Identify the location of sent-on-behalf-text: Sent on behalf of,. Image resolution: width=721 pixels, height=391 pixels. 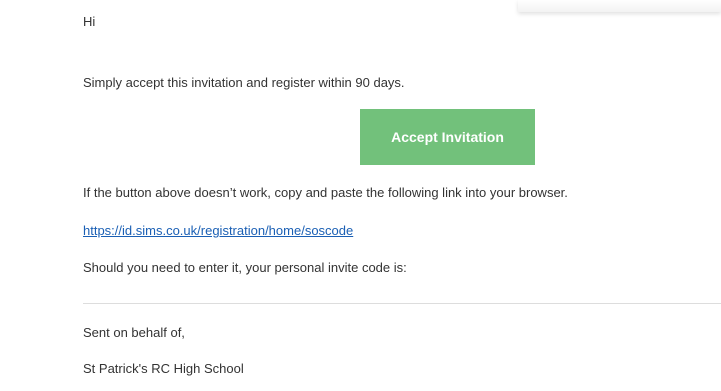
(134, 332).